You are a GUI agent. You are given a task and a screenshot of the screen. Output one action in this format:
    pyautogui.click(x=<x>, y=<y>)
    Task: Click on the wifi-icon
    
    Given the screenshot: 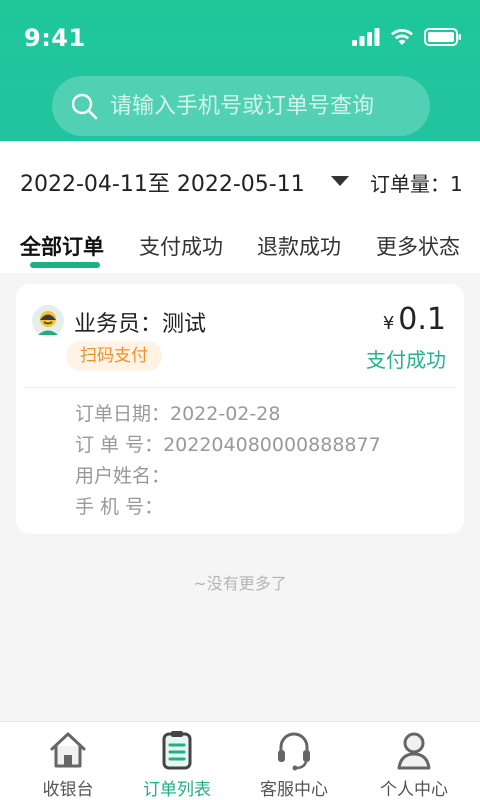 What is the action you would take?
    pyautogui.click(x=402, y=37)
    